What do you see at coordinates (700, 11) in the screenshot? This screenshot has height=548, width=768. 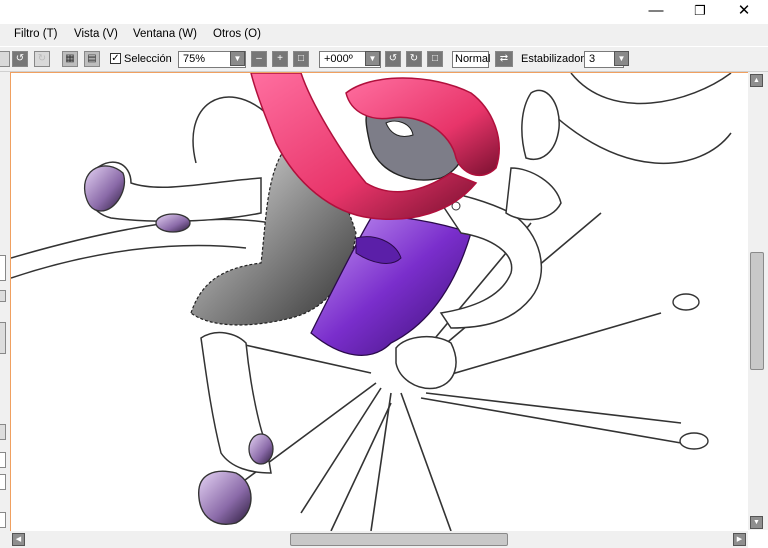 I see `restore-icon: ❐` at bounding box center [700, 11].